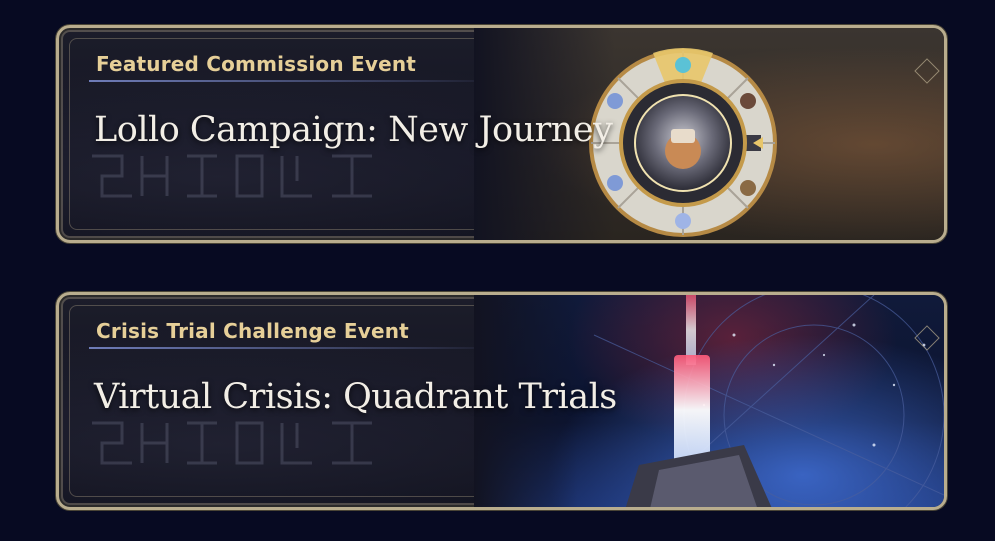 The width and height of the screenshot is (995, 541). I want to click on event-category-label: Crisis Trial Challenge Event, so click(252, 331).